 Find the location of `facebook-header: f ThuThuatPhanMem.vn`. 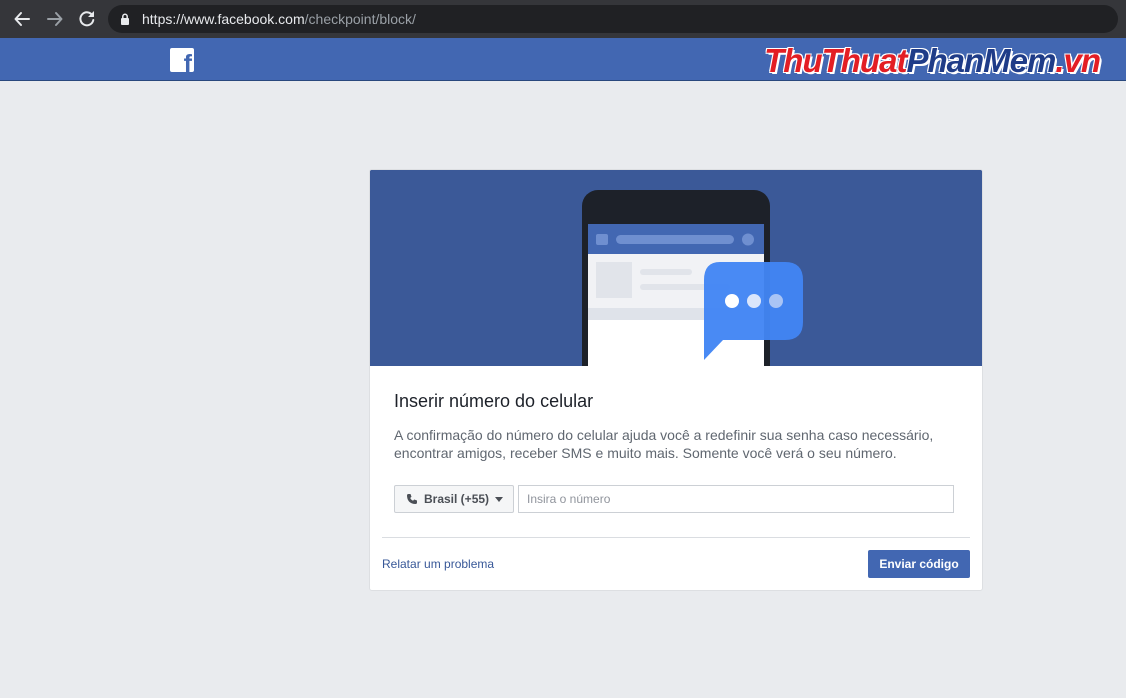

facebook-header: f ThuThuatPhanMem.vn is located at coordinates (563, 59).